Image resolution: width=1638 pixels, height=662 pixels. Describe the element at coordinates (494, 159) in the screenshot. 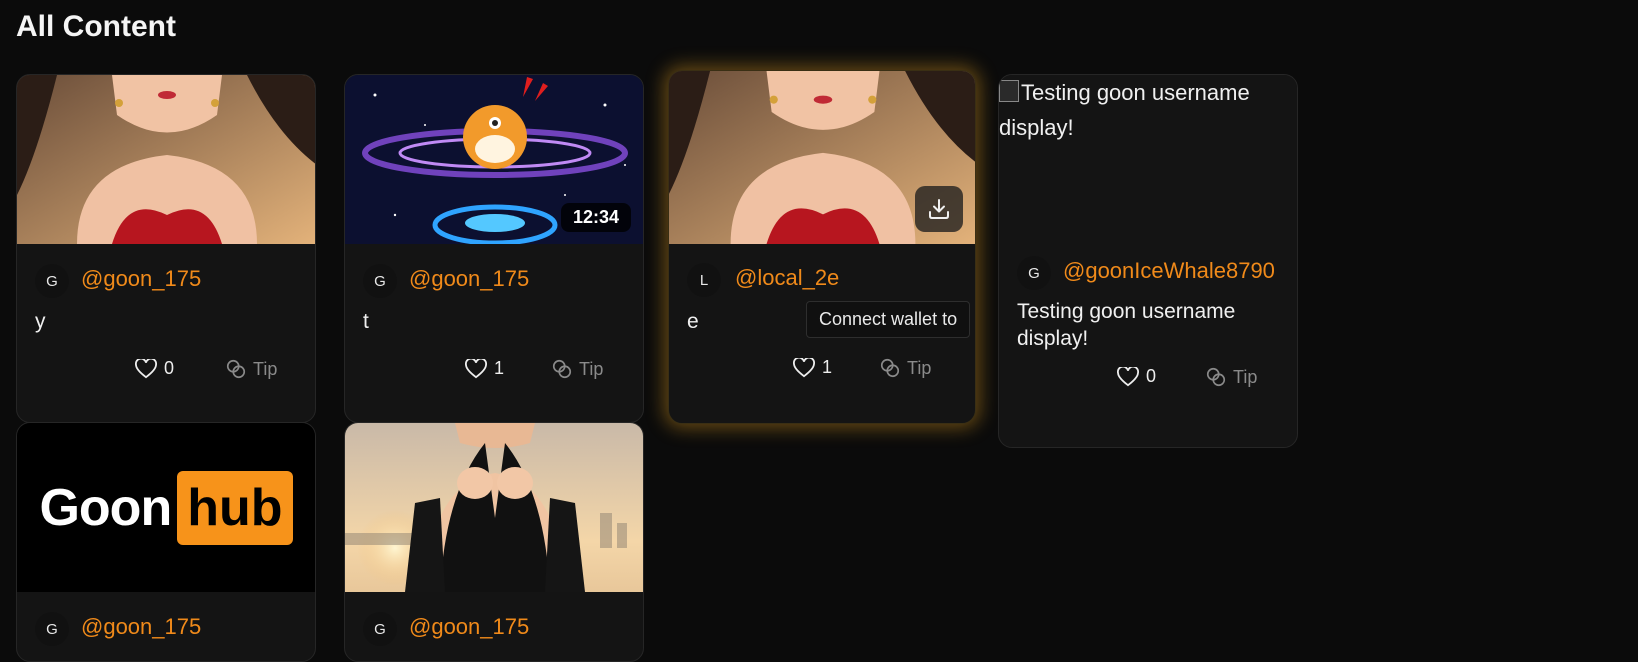

I see `post-thumbnail: 12:34` at that location.